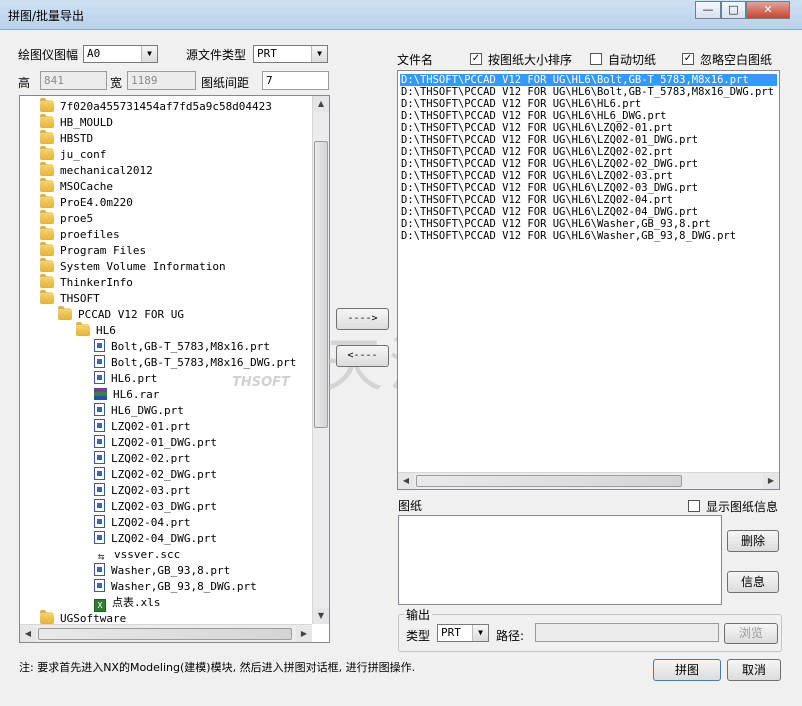  Describe the element at coordinates (120, 54) in the screenshot. I see `paper-size-select: A0 ▼` at that location.